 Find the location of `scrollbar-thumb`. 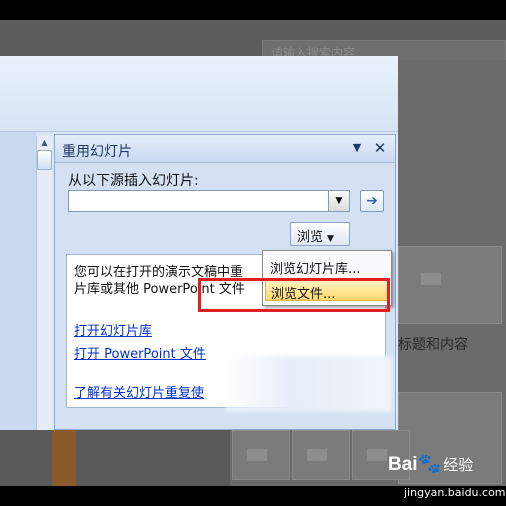

scrollbar-thumb is located at coordinates (44, 160).